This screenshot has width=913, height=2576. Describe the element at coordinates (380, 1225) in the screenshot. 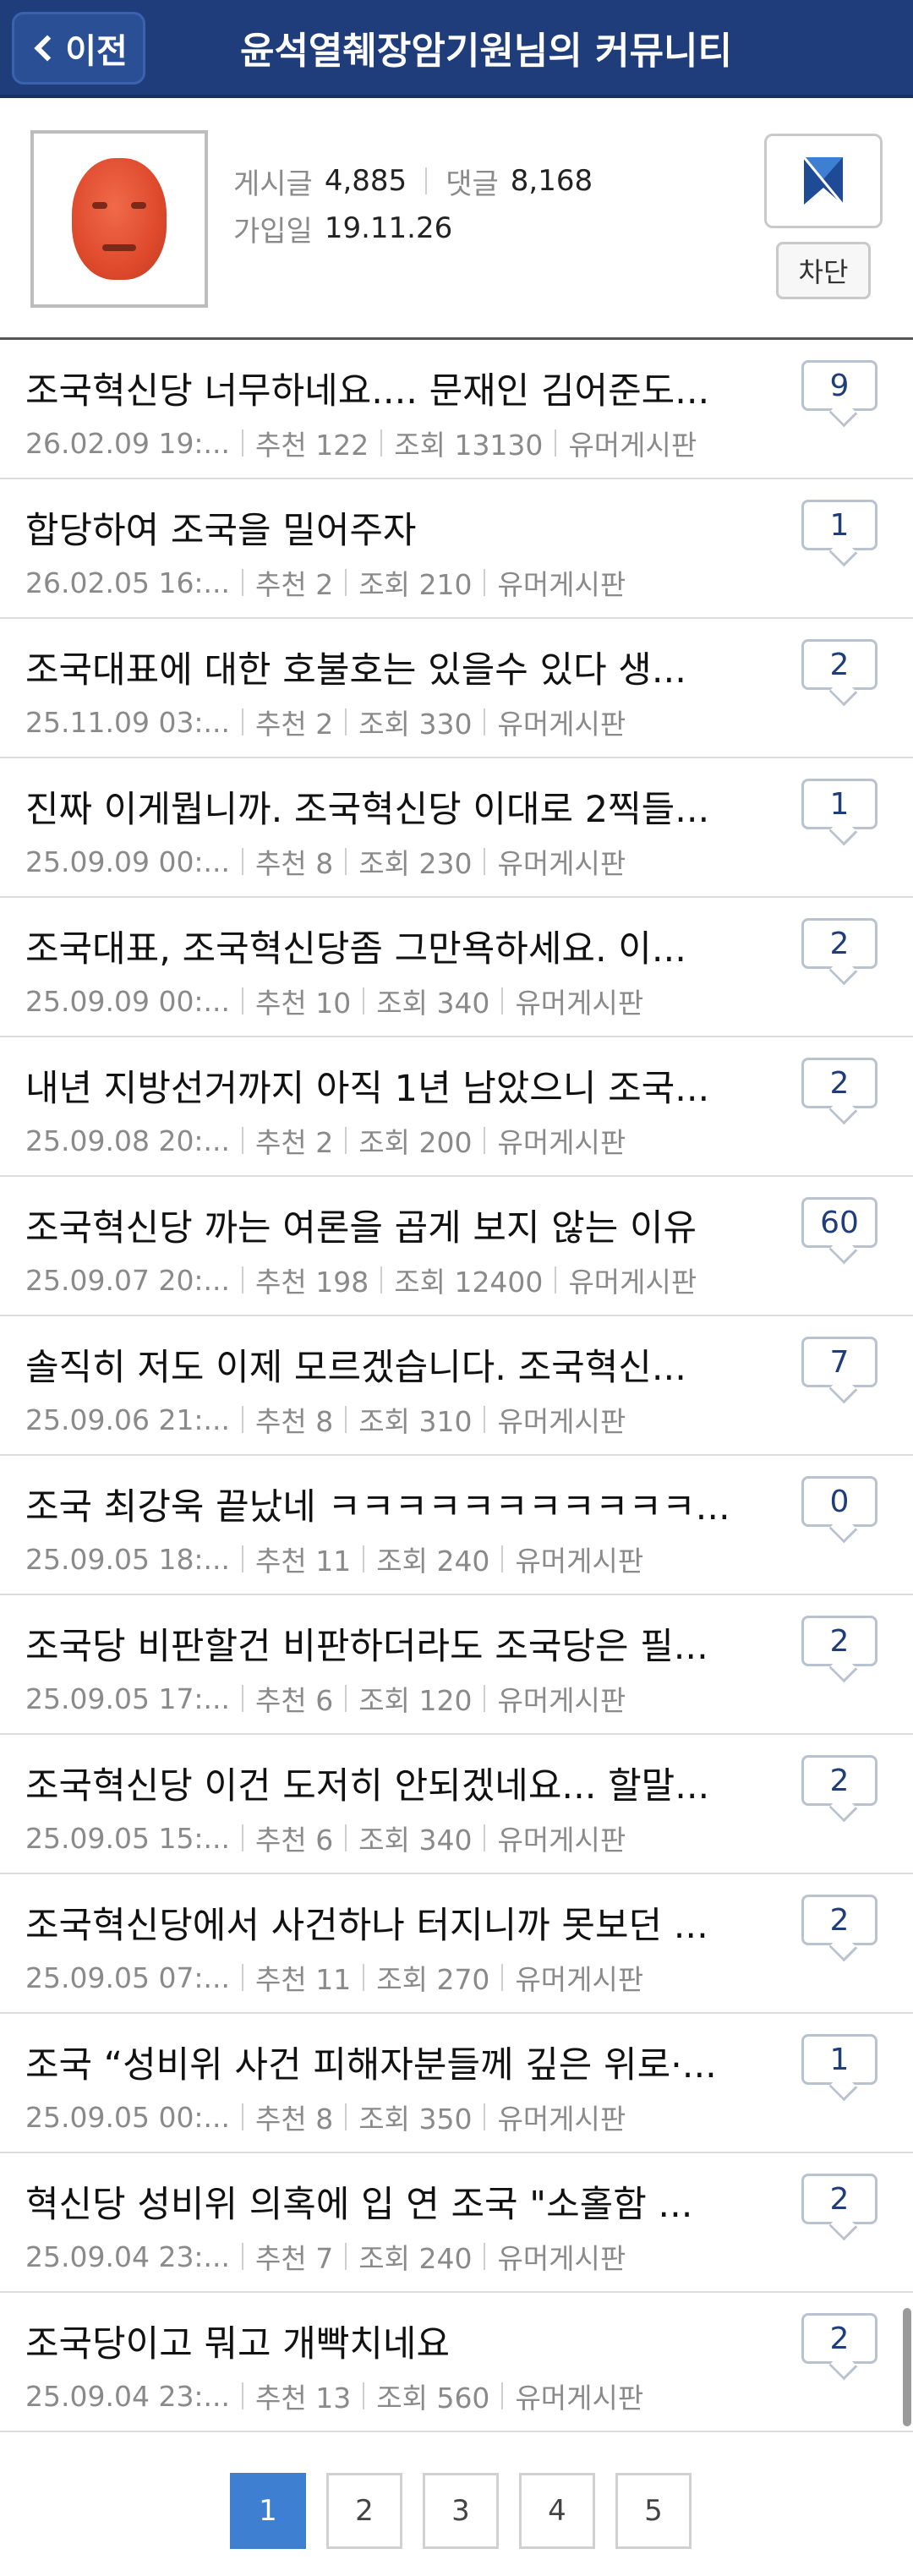

I see `post-title: 조국혁신당 까는 여론을 곱게 보지 않는 이유` at that location.